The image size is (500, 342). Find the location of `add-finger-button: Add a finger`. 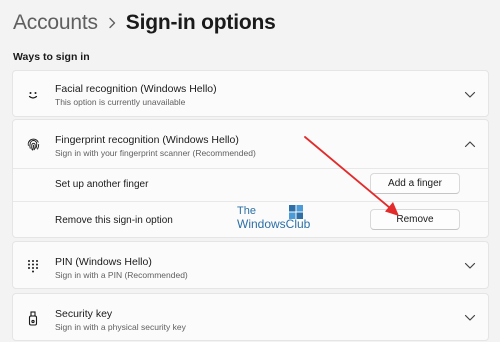

add-finger-button: Add a finger is located at coordinates (415, 183).